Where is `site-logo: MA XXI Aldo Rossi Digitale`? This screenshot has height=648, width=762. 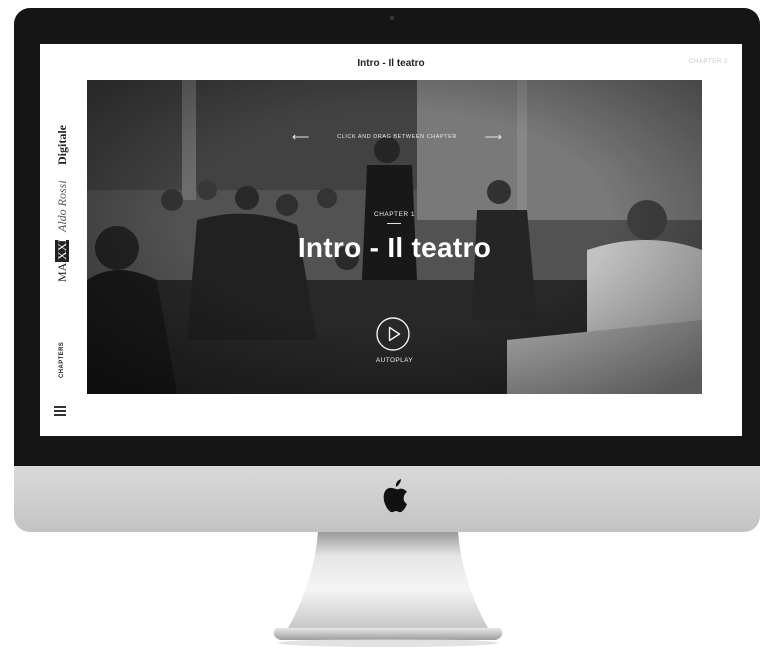 site-logo: MA XXI Aldo Rossi Digitale is located at coordinates (60, 184).